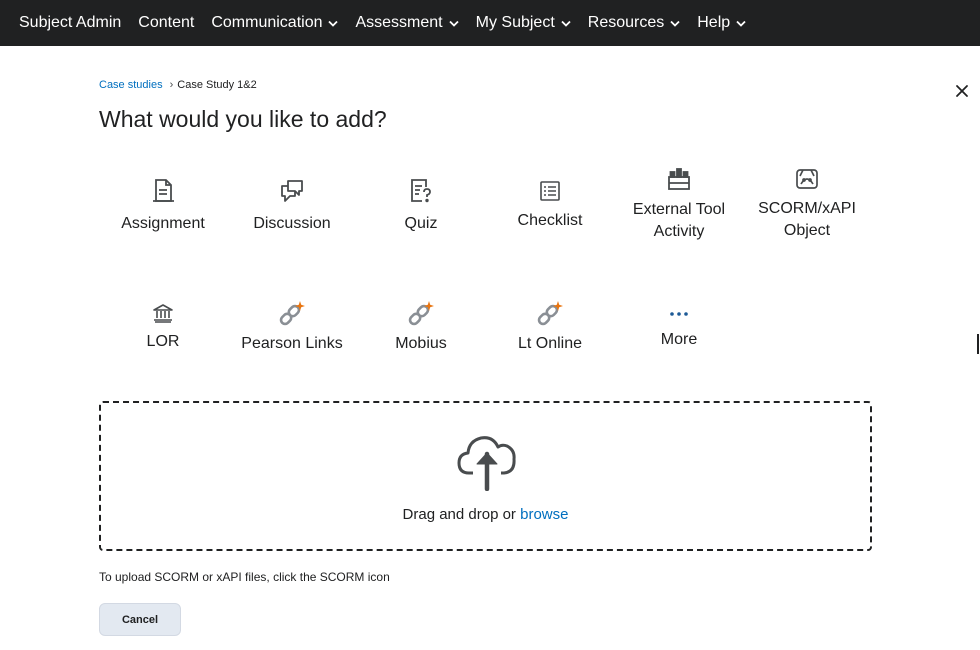 The image size is (980, 650). Describe the element at coordinates (807, 219) in the screenshot. I see `tile-label: SCORM/xAPI Object` at that location.